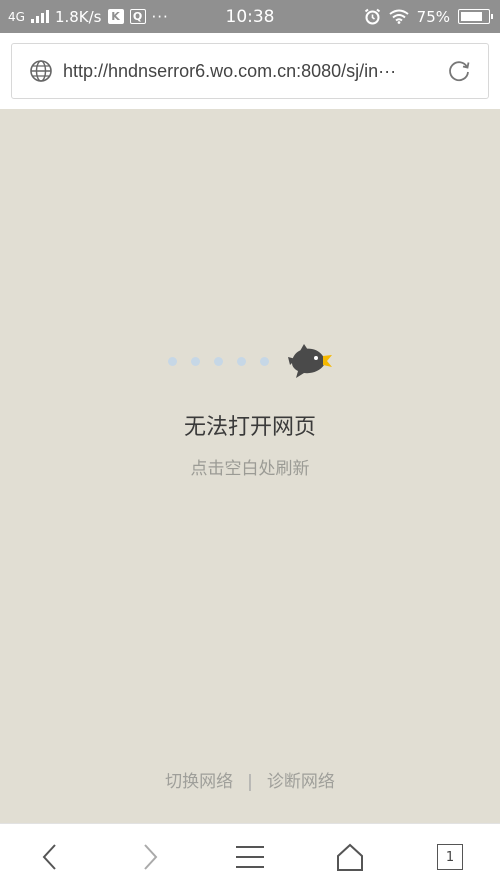 The width and height of the screenshot is (500, 889). I want to click on q-app-icon: Q, so click(137, 16).